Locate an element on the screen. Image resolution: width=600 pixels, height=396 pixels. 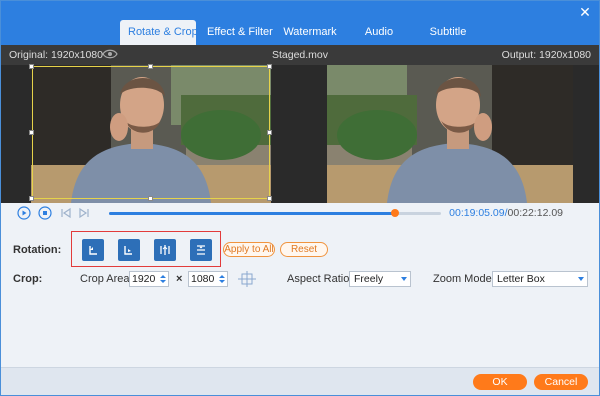
rotate-left-button is located at coordinates (93, 250).